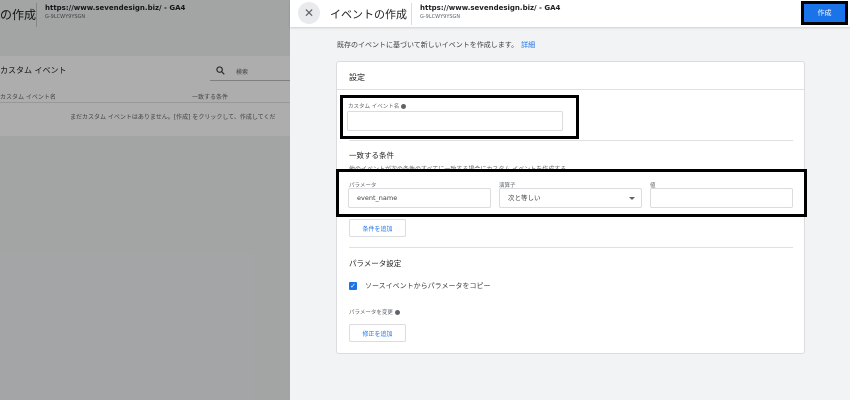 Image resolution: width=850 pixels, height=400 pixels. I want to click on copy-parameters-checkbox: ✓, so click(353, 286).